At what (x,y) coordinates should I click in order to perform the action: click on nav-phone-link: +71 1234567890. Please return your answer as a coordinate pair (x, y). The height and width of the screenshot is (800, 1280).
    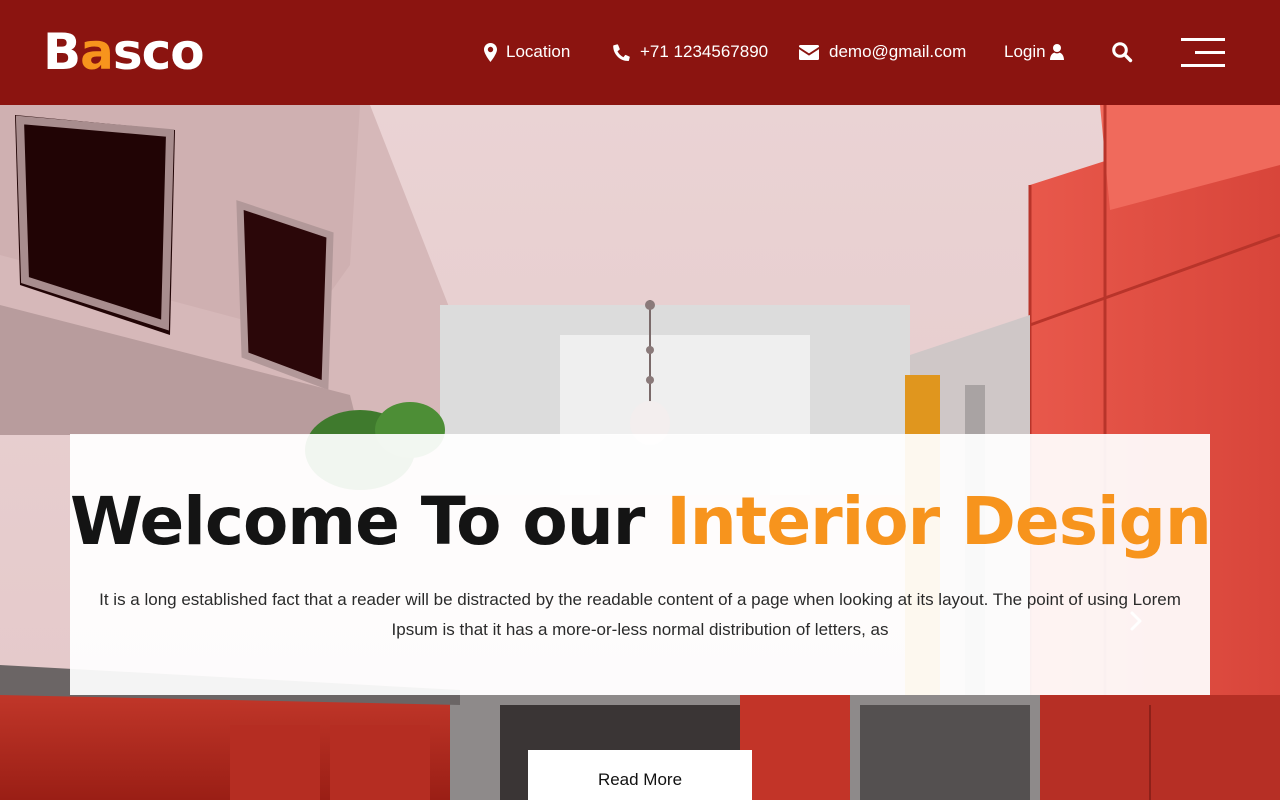
    Looking at the image, I should click on (690, 52).